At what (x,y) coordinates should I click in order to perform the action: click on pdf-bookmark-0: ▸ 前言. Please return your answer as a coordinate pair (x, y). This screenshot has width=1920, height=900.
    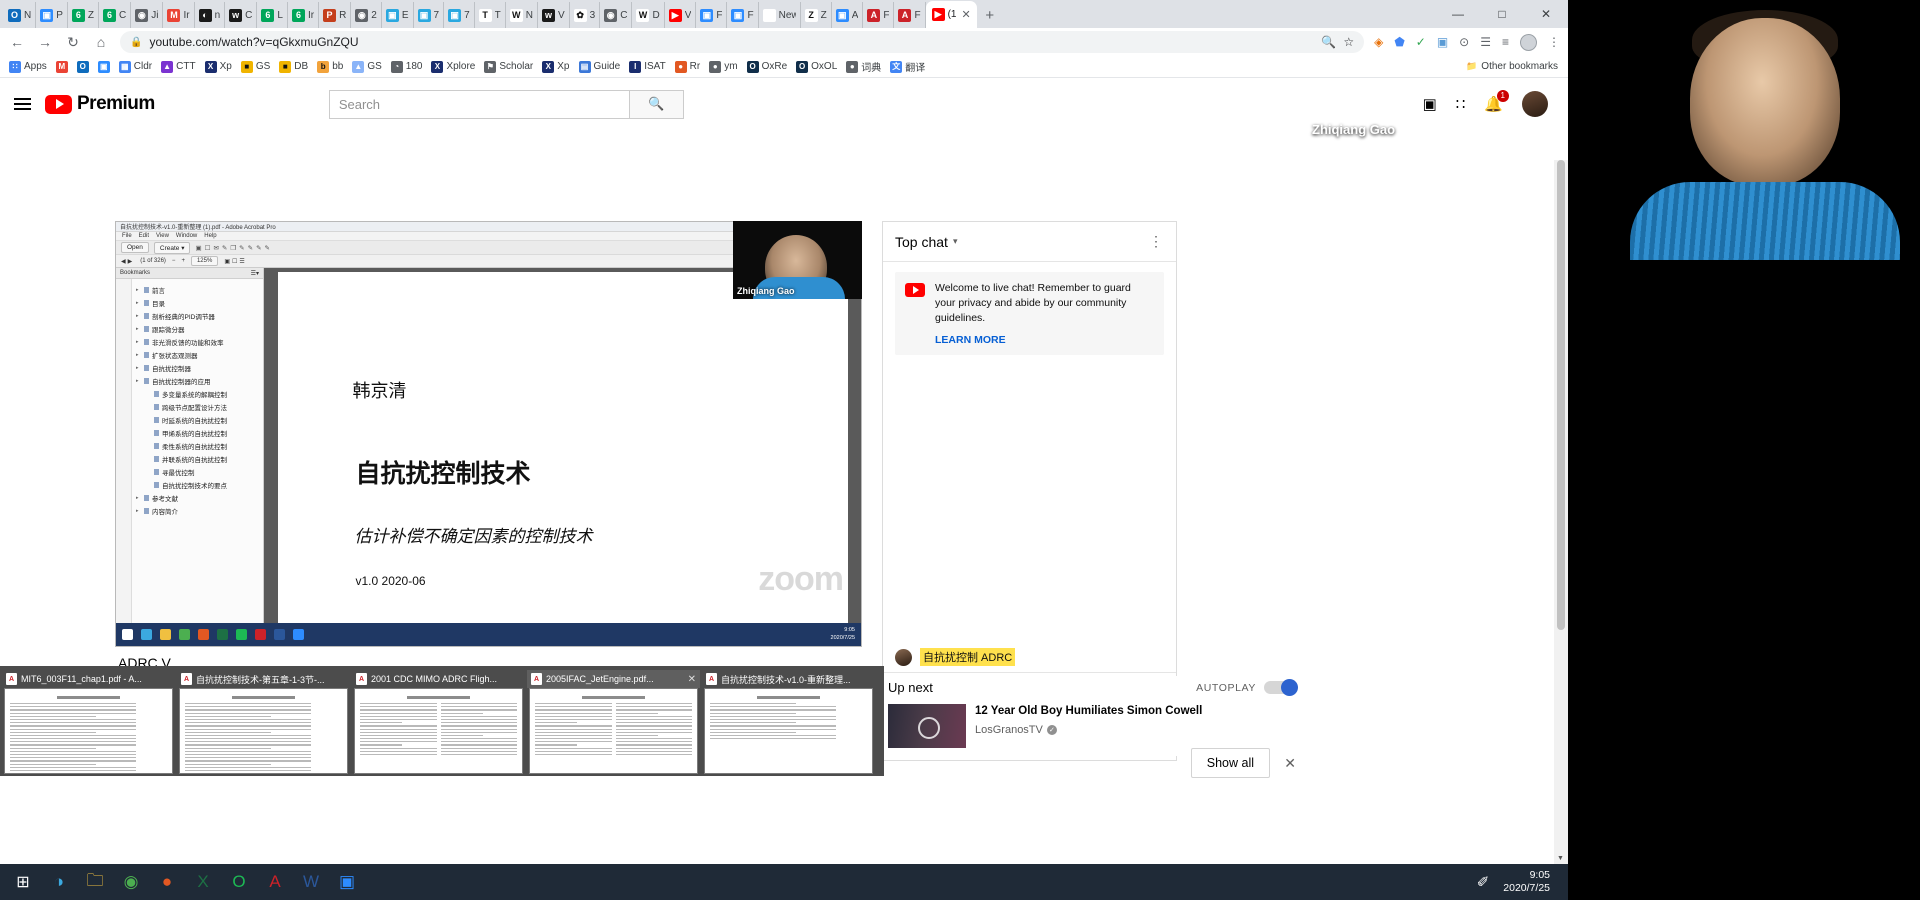
    Looking at the image, I should click on (199, 289).